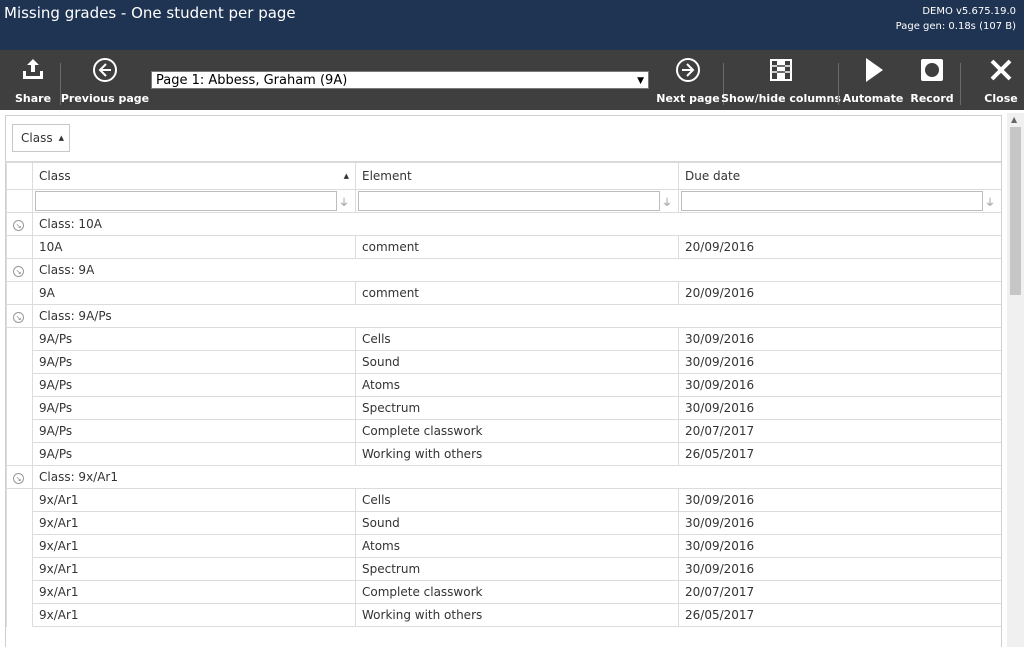 This screenshot has width=1024, height=647. I want to click on column-header-class: Class ▲, so click(194, 176).